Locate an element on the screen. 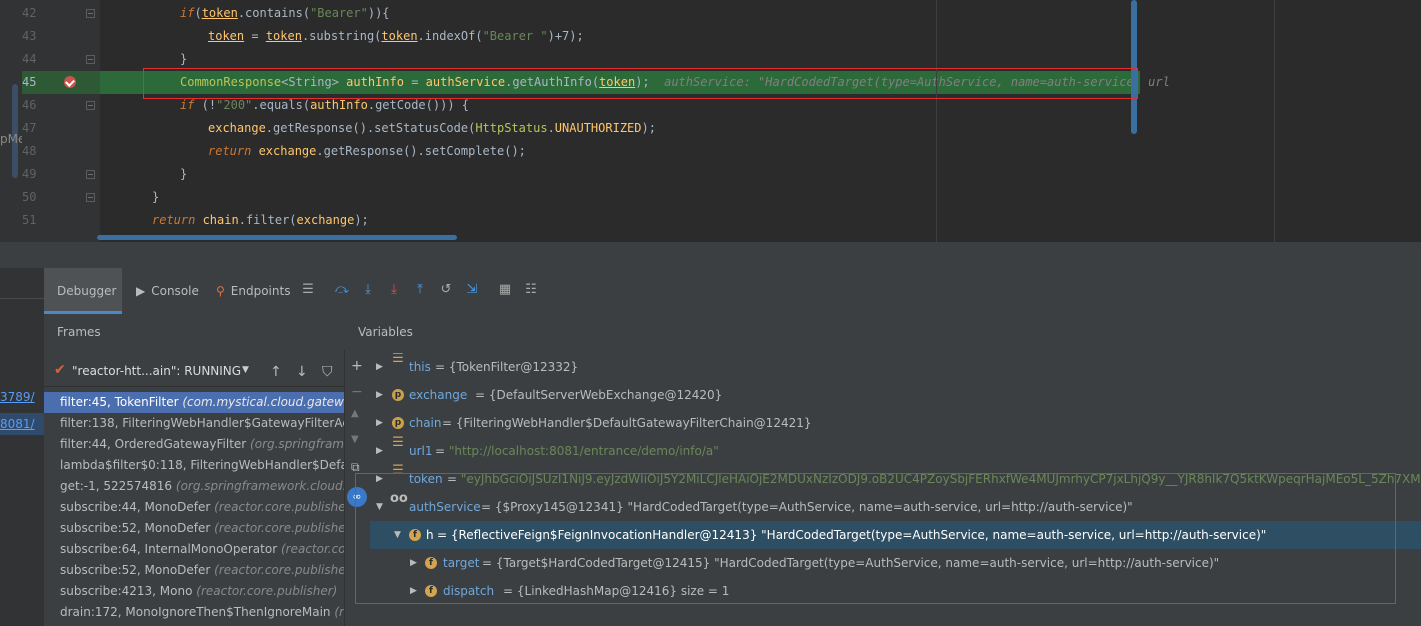 Image resolution: width=1421 pixels, height=626 pixels. arrow-down-icon: ↓ is located at coordinates (302, 372).